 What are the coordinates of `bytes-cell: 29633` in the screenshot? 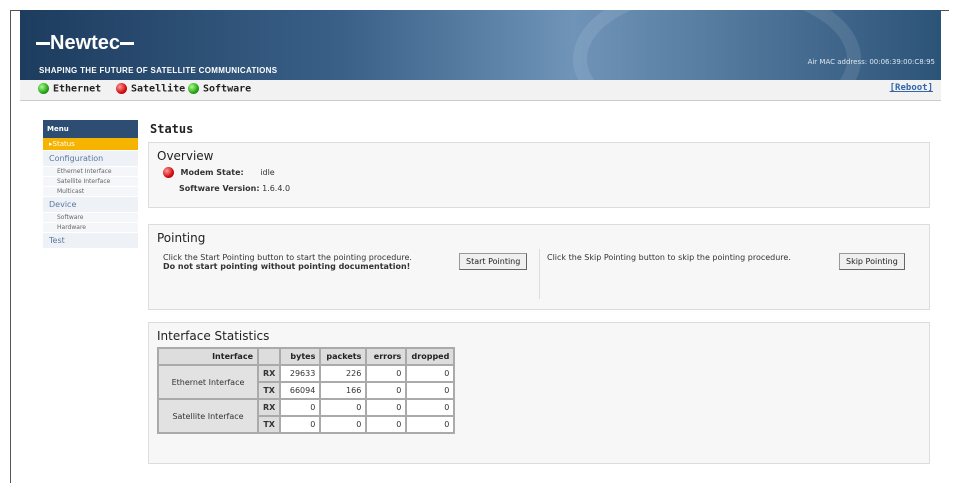 It's located at (300, 373).